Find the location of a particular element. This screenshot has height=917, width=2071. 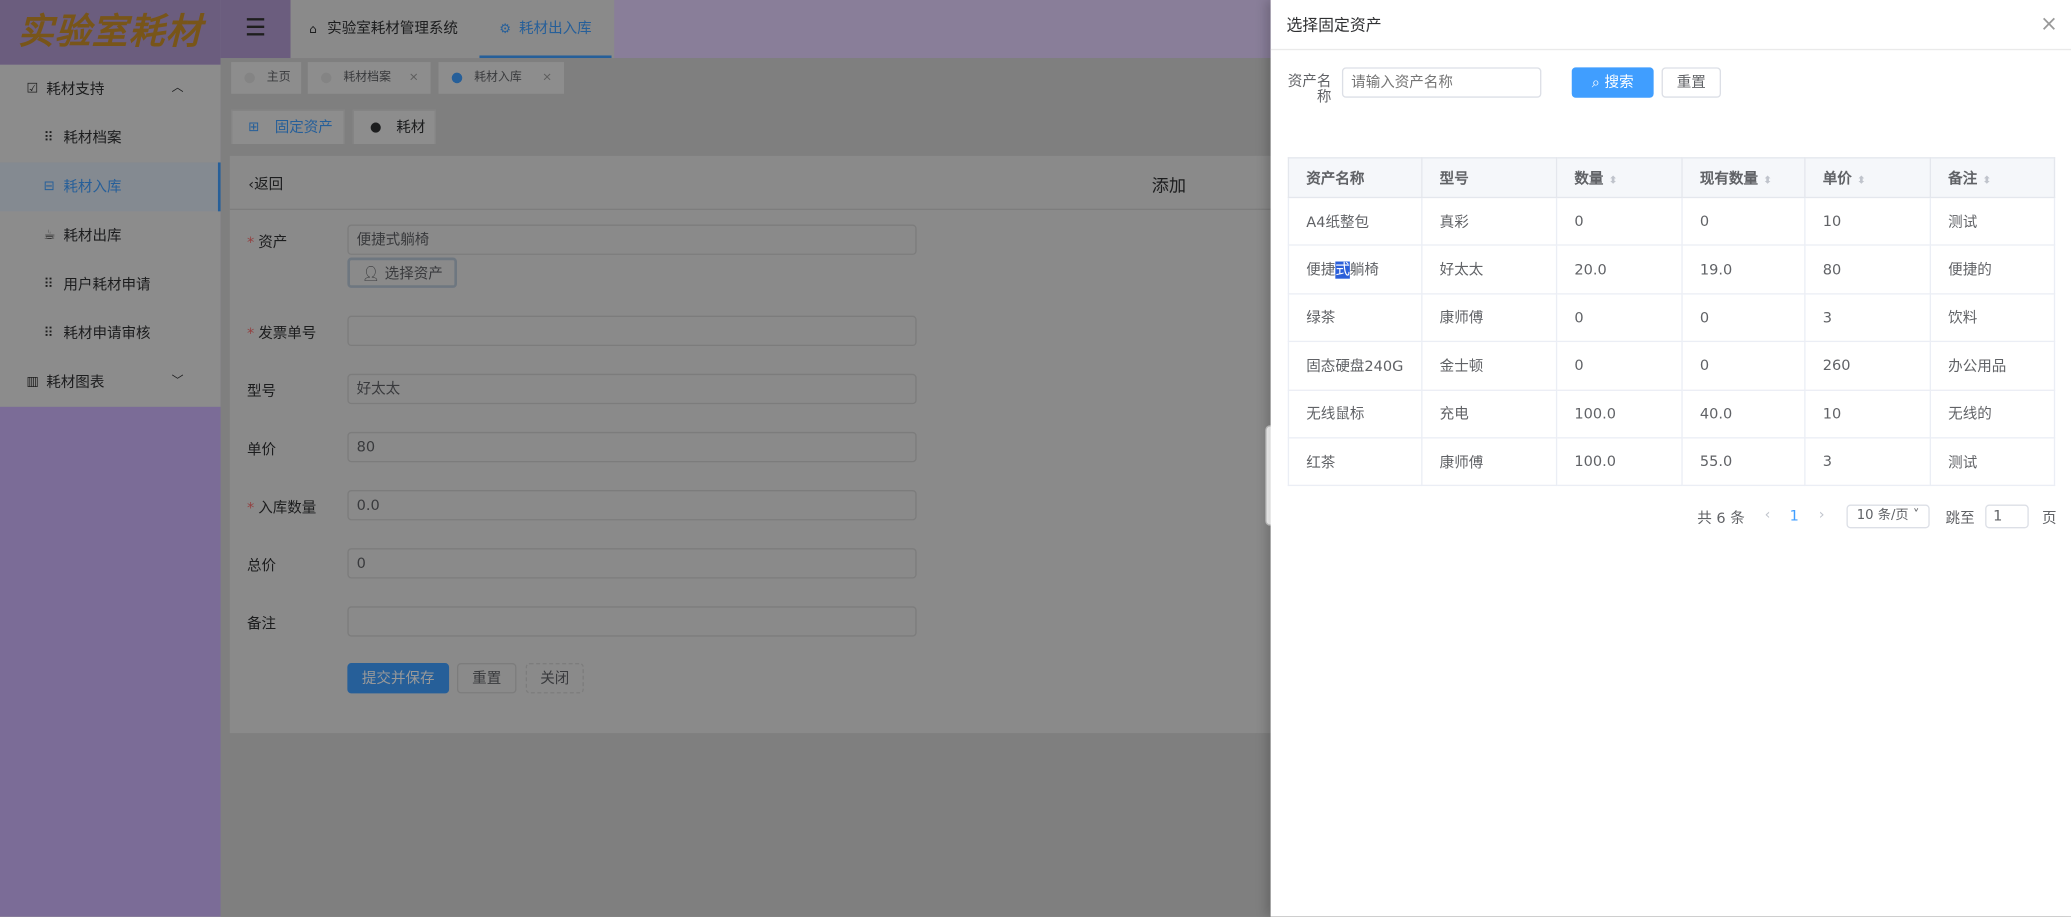

table-cell: 无线的 is located at coordinates (1992, 414).